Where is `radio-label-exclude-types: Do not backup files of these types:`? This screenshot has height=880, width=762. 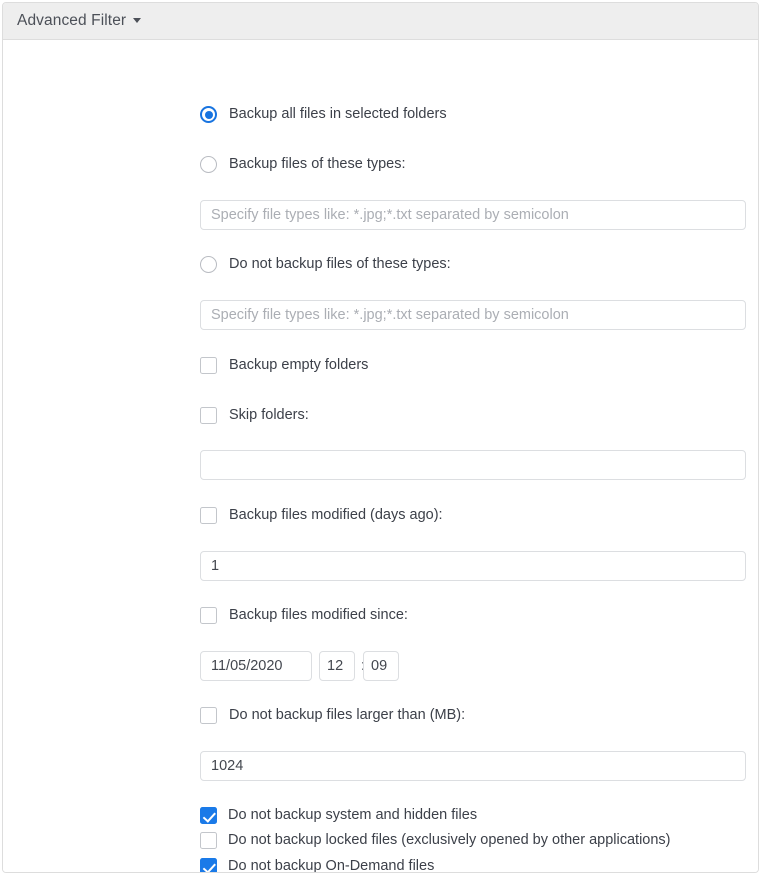 radio-label-exclude-types: Do not backup files of these types: is located at coordinates (340, 264).